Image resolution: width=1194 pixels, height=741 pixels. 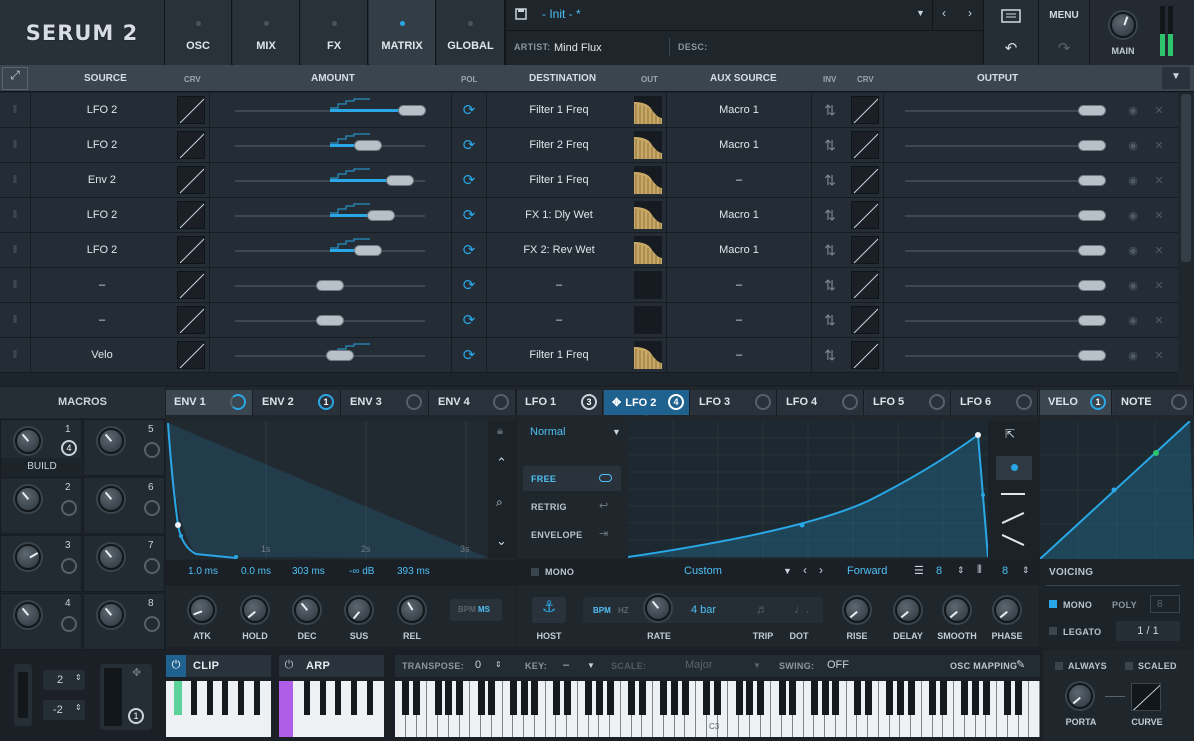 What do you see at coordinates (402, 32) in the screenshot?
I see `tab-matrix: MATRIX` at bounding box center [402, 32].